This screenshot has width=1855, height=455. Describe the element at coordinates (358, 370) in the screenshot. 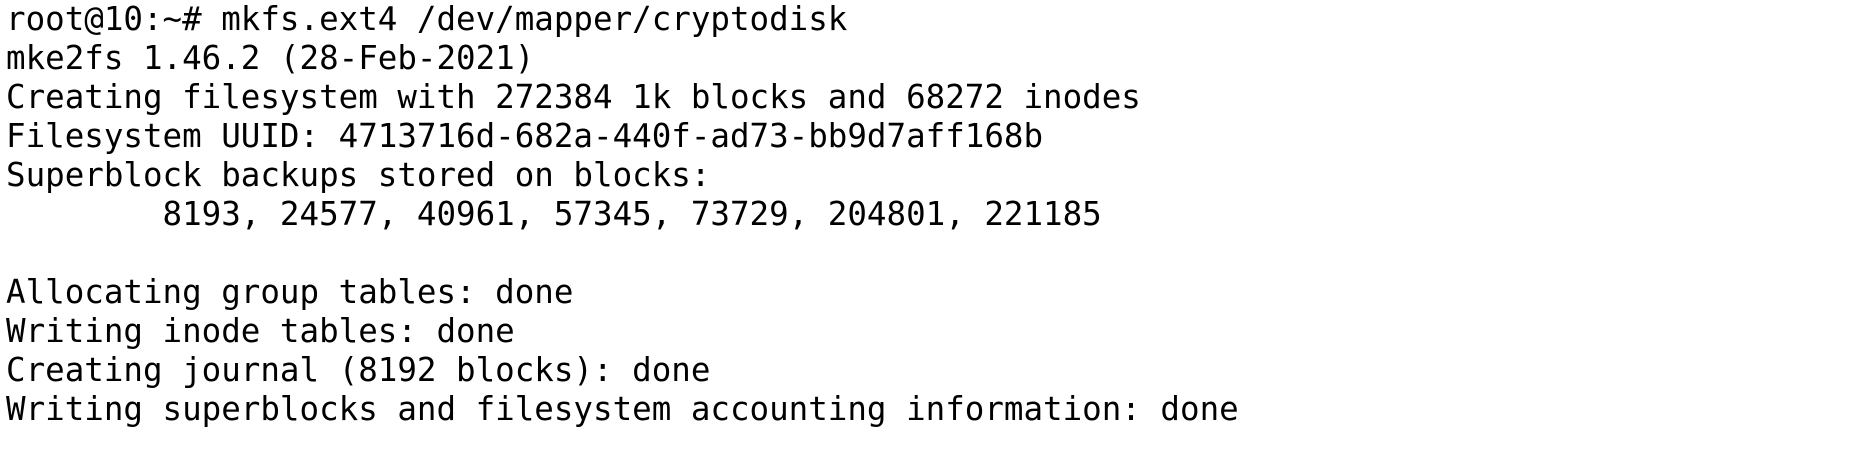

I see `terminal-line-journal: Creating journal (8192 blocks): done` at that location.